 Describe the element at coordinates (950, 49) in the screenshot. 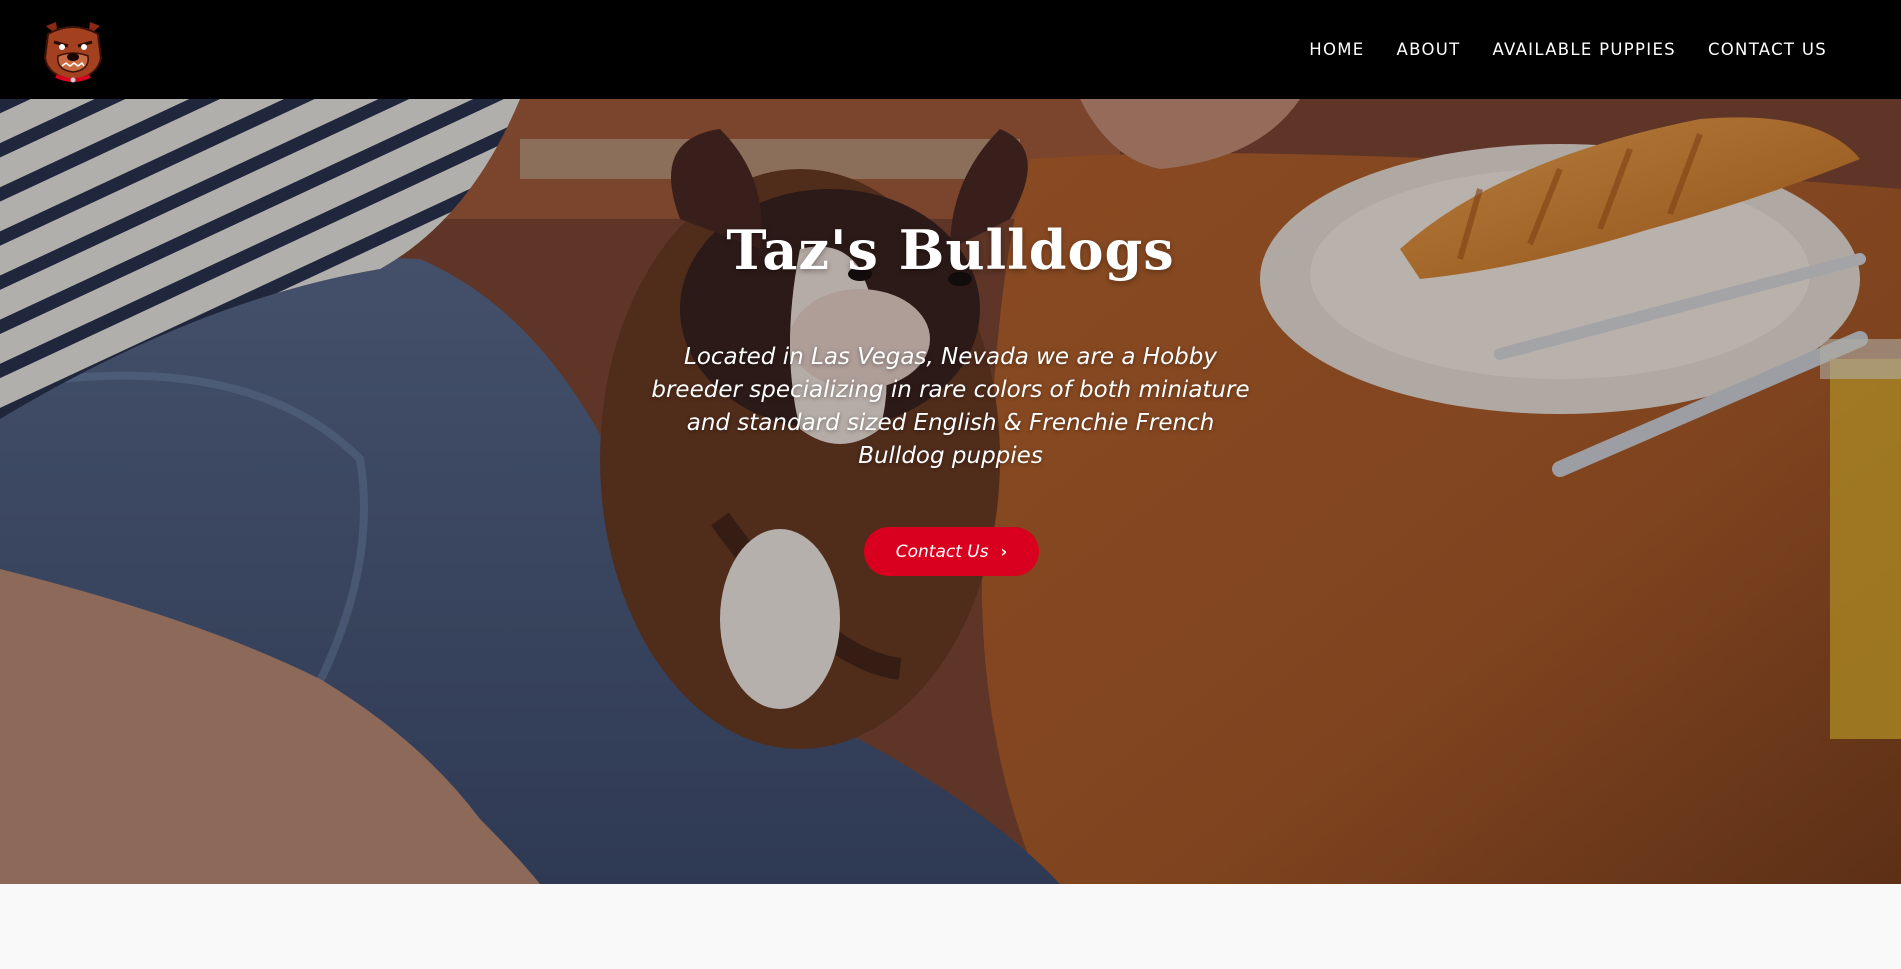

I see `site-header: HOME ABOUT AVAILABLE PUPPIES CONTACT US` at that location.